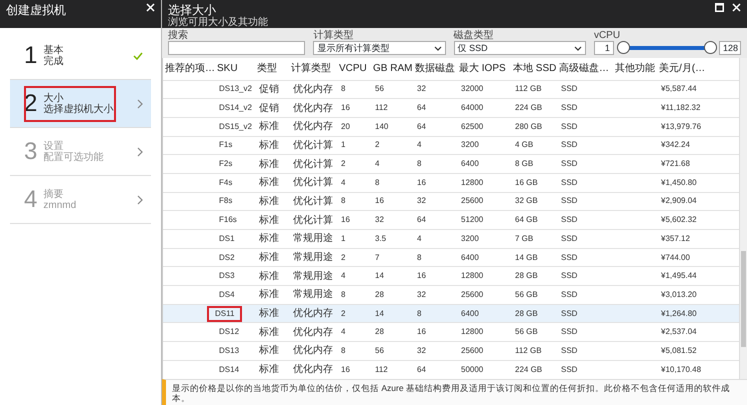 The height and width of the screenshot is (405, 747). Describe the element at coordinates (237, 48) in the screenshot. I see `search-field` at that location.